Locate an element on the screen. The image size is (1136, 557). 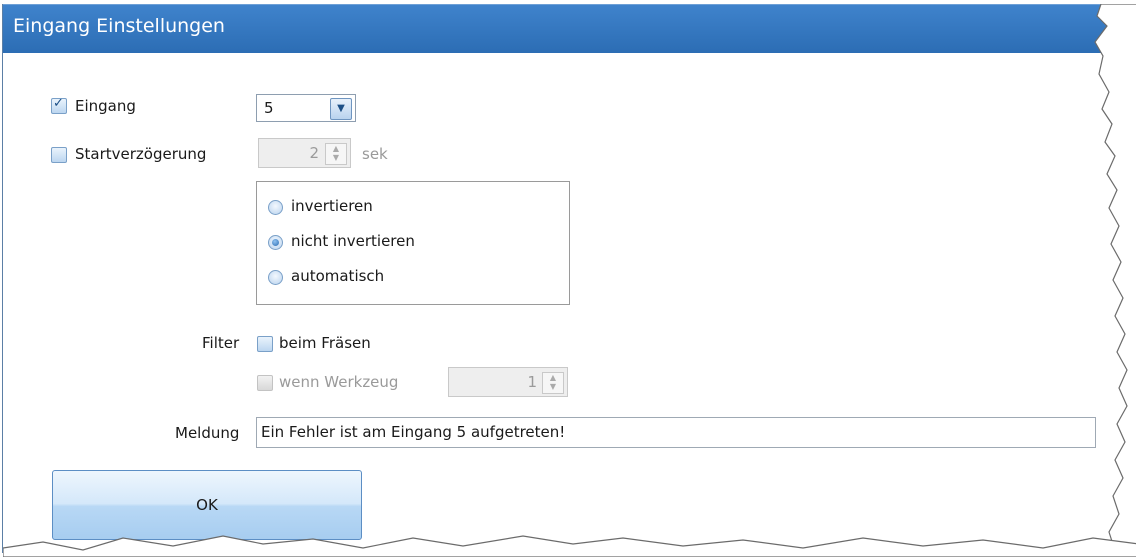
radio-nicht-invertieren-label: nicht invertieren is located at coordinates (353, 241).